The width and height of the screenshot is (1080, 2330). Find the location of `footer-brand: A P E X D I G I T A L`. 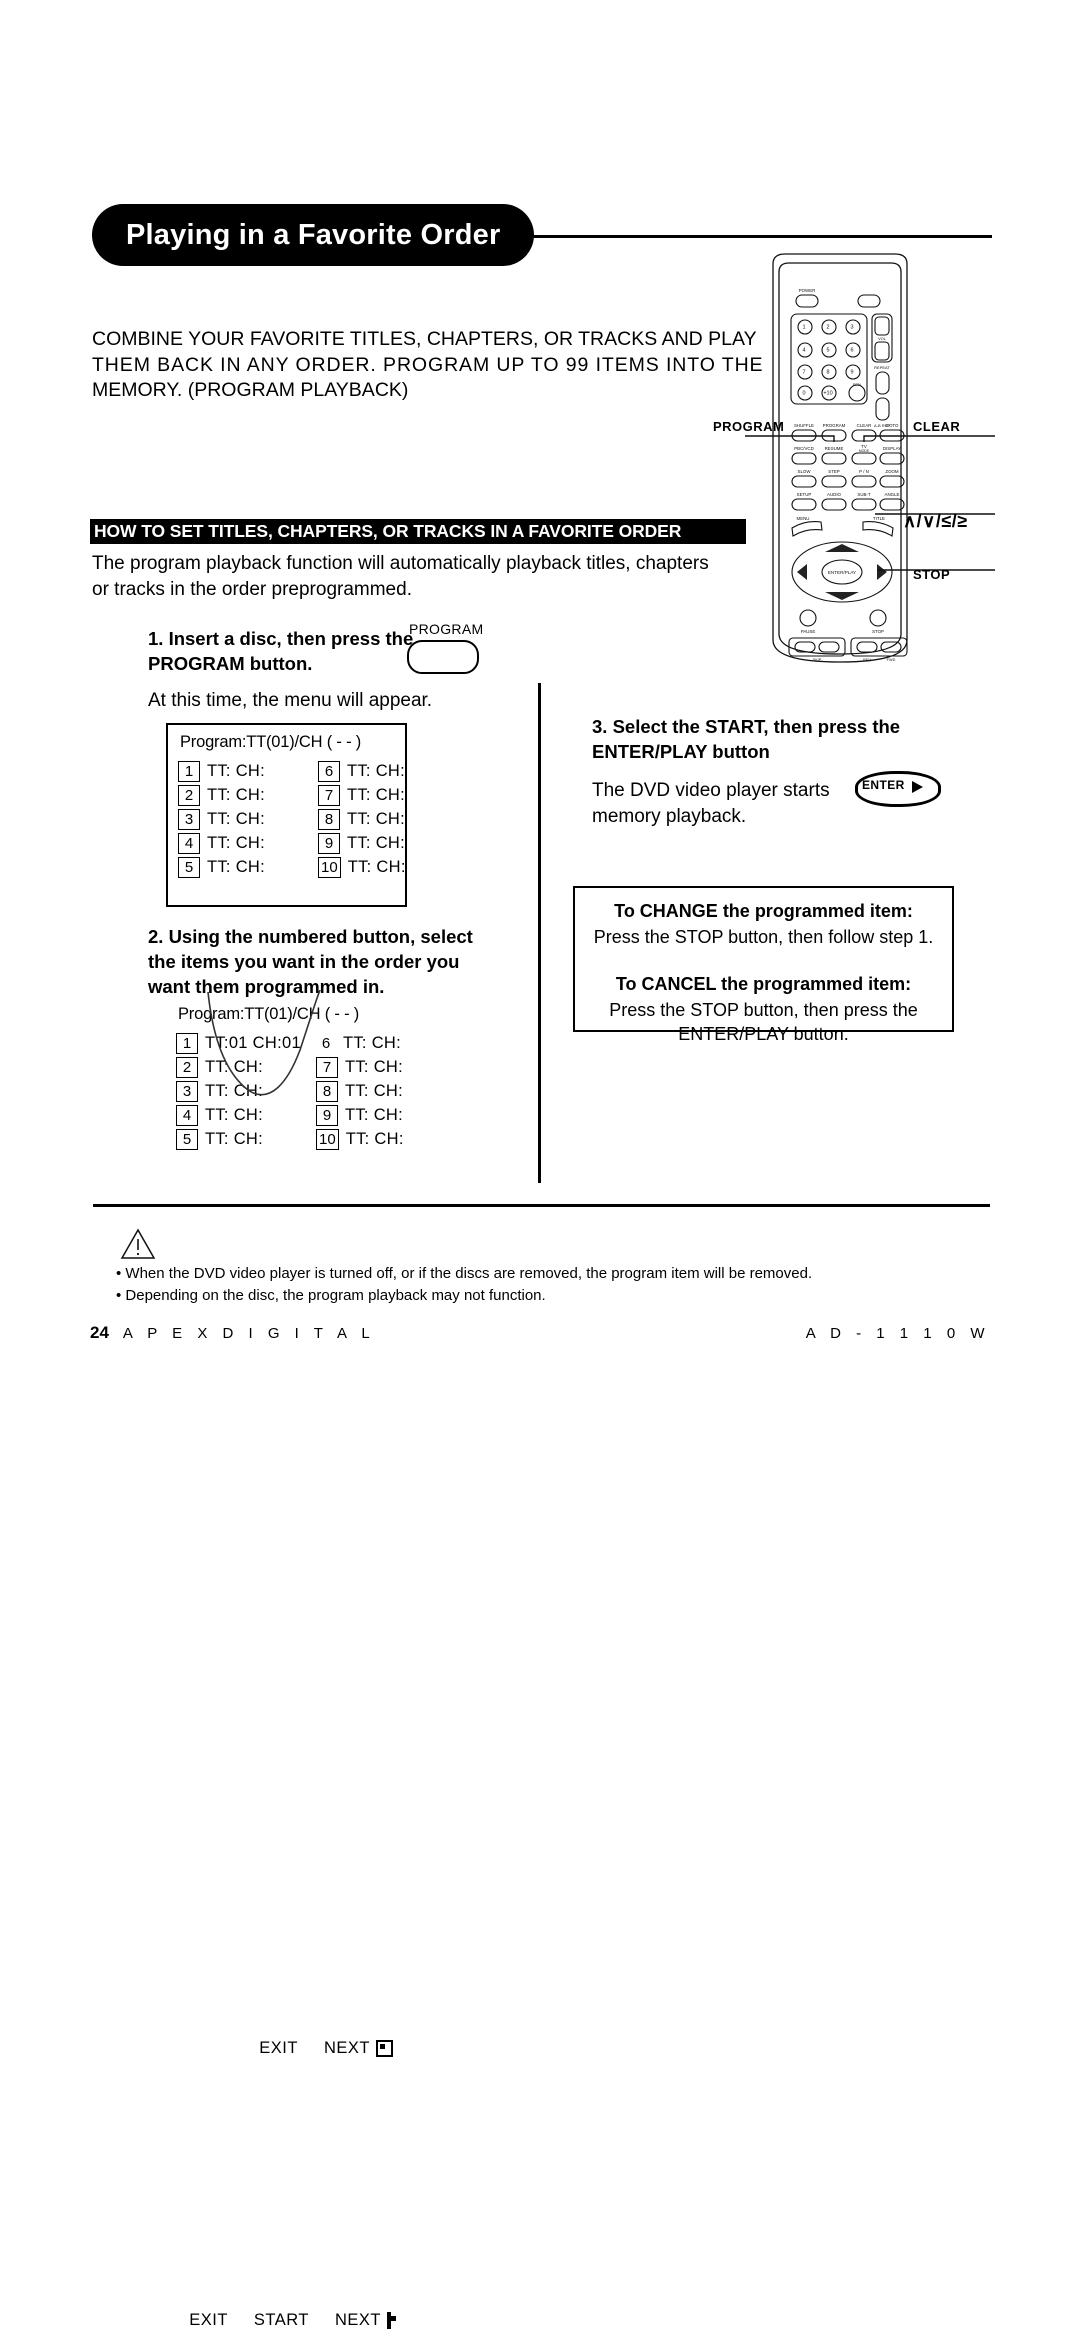

footer-brand: A P E X D I G I T A L is located at coordinates (249, 1333).